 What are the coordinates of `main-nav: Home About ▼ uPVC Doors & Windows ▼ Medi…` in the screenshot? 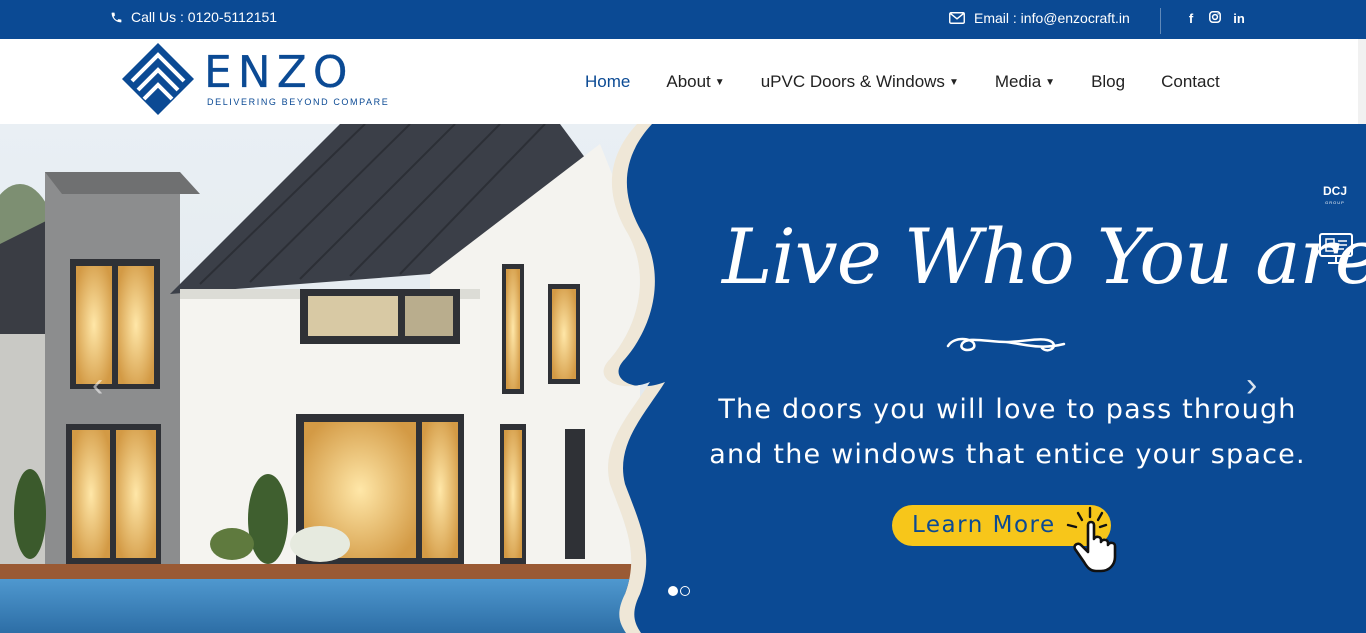 It's located at (902, 82).